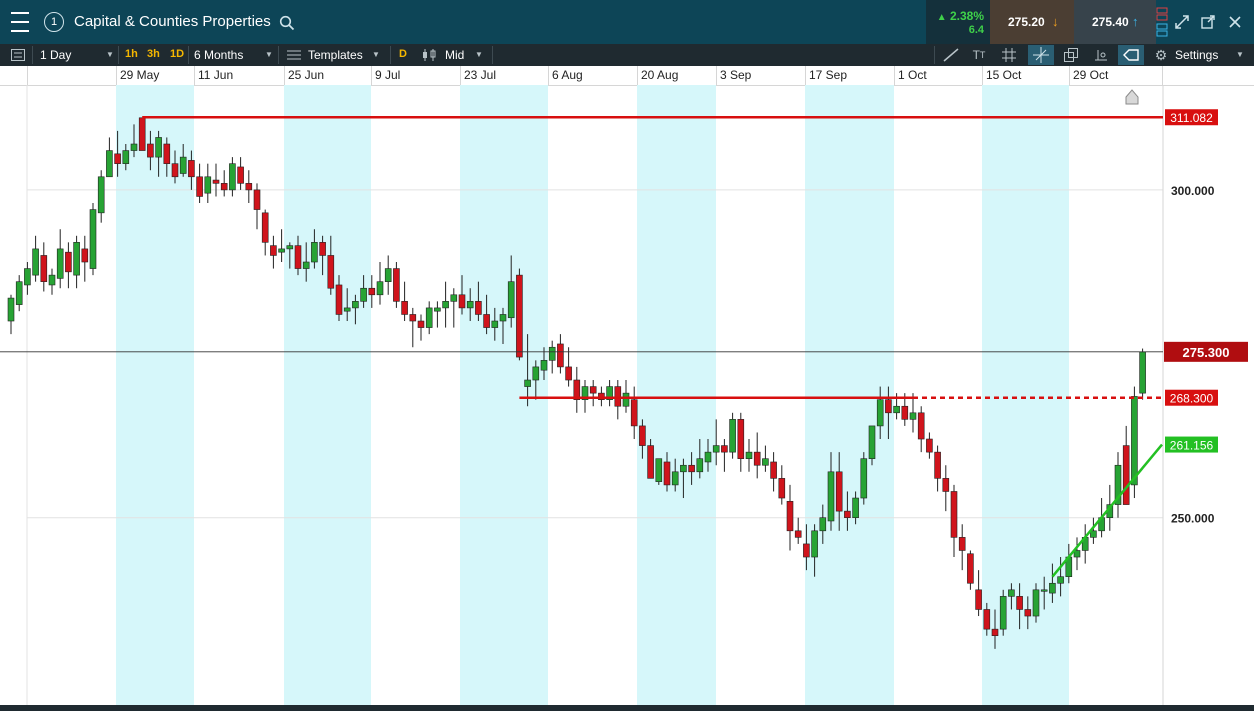 Image resolution: width=1254 pixels, height=711 pixels. Describe the element at coordinates (1009, 55) in the screenshot. I see `grid-icon` at that location.